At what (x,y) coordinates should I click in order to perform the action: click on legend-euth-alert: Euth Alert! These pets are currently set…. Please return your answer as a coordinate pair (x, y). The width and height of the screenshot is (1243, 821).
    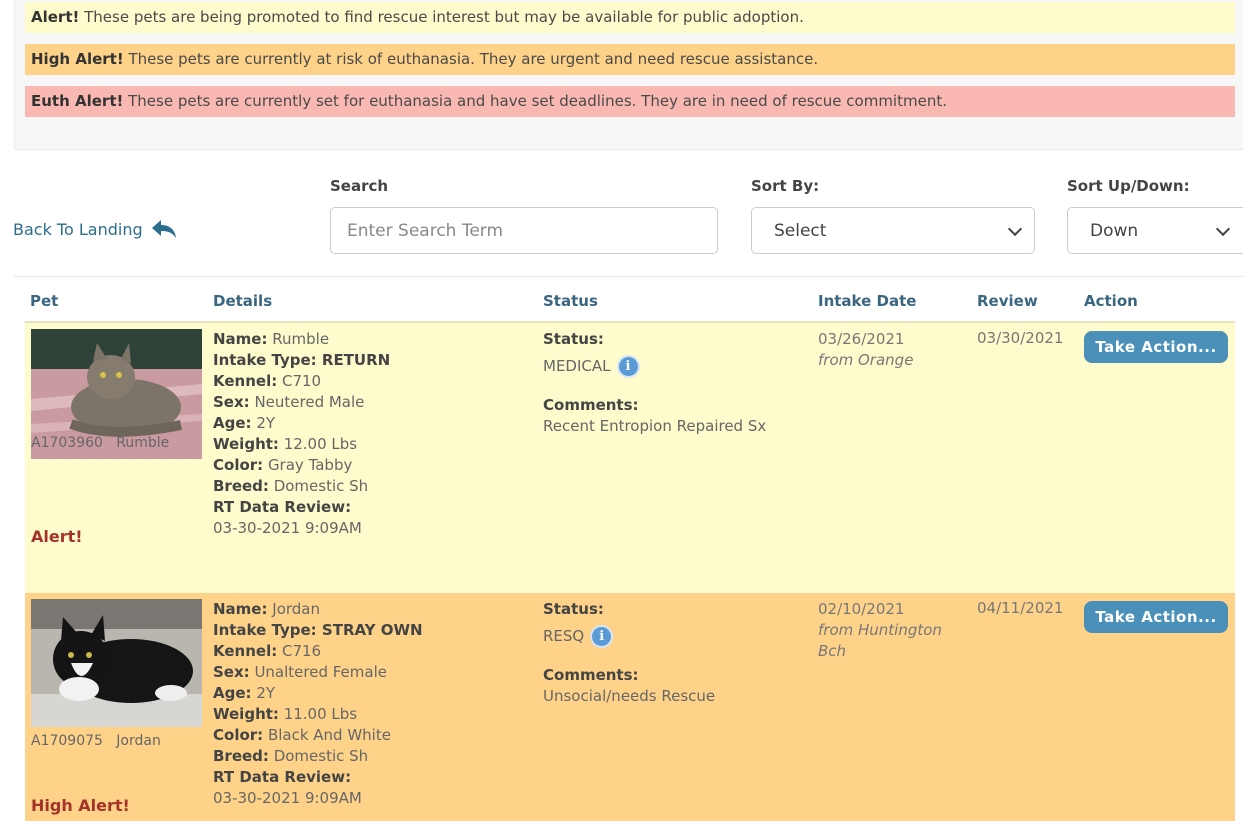
    Looking at the image, I should click on (630, 101).